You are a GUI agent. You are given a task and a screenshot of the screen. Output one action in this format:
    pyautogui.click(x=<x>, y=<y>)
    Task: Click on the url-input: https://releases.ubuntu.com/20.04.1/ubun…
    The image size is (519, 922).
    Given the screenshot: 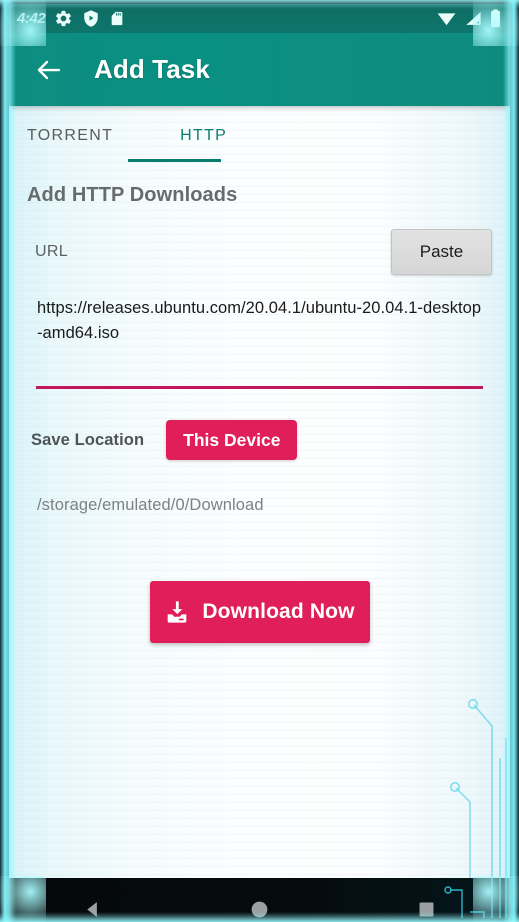 What is the action you would take?
    pyautogui.click(x=260, y=321)
    